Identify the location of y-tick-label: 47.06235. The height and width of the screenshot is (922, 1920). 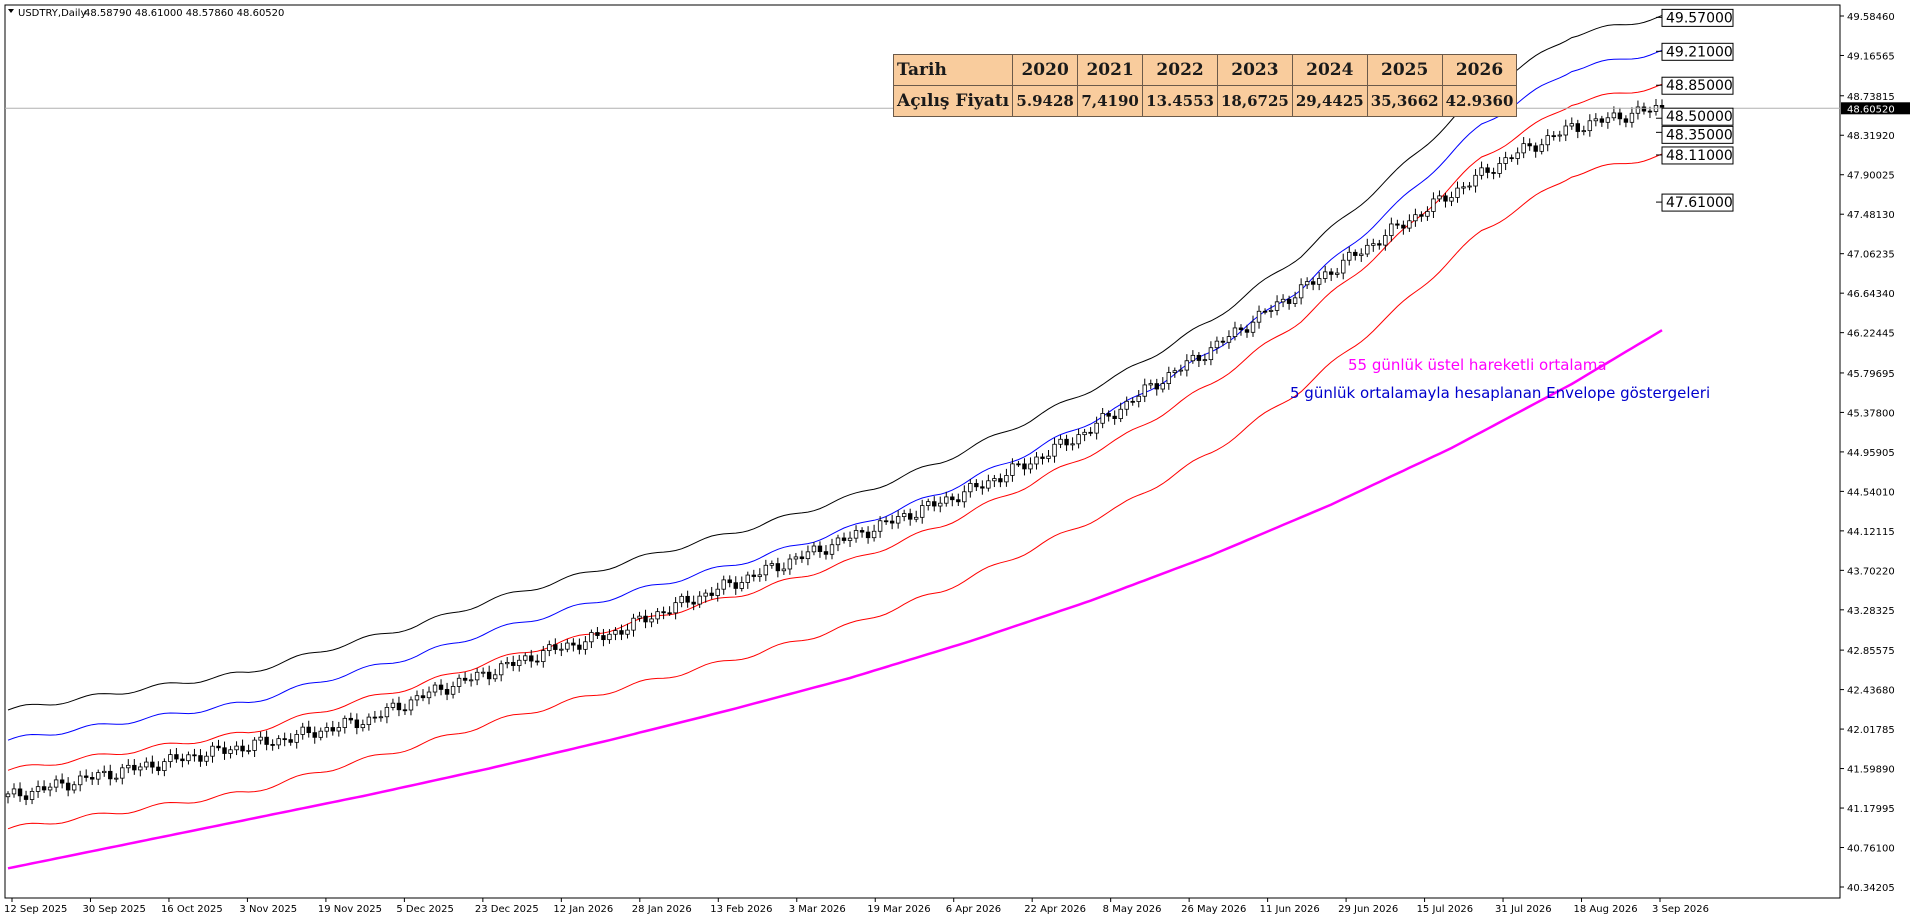
(1871, 255).